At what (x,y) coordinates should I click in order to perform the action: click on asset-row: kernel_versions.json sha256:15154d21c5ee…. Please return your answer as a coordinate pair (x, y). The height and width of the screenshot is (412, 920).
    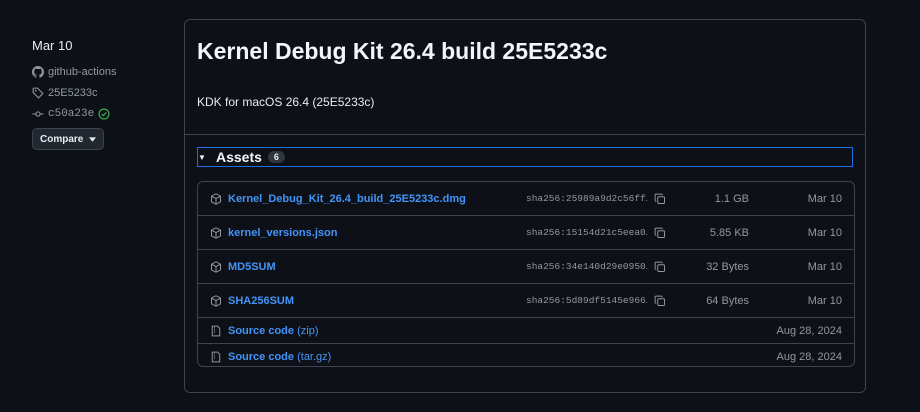
    Looking at the image, I should click on (526, 233).